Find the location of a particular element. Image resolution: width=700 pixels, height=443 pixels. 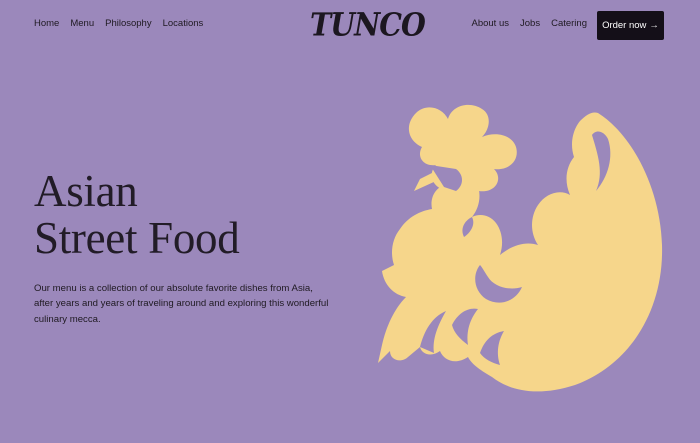

tunco-logo: TUNCO is located at coordinates (368, 25).